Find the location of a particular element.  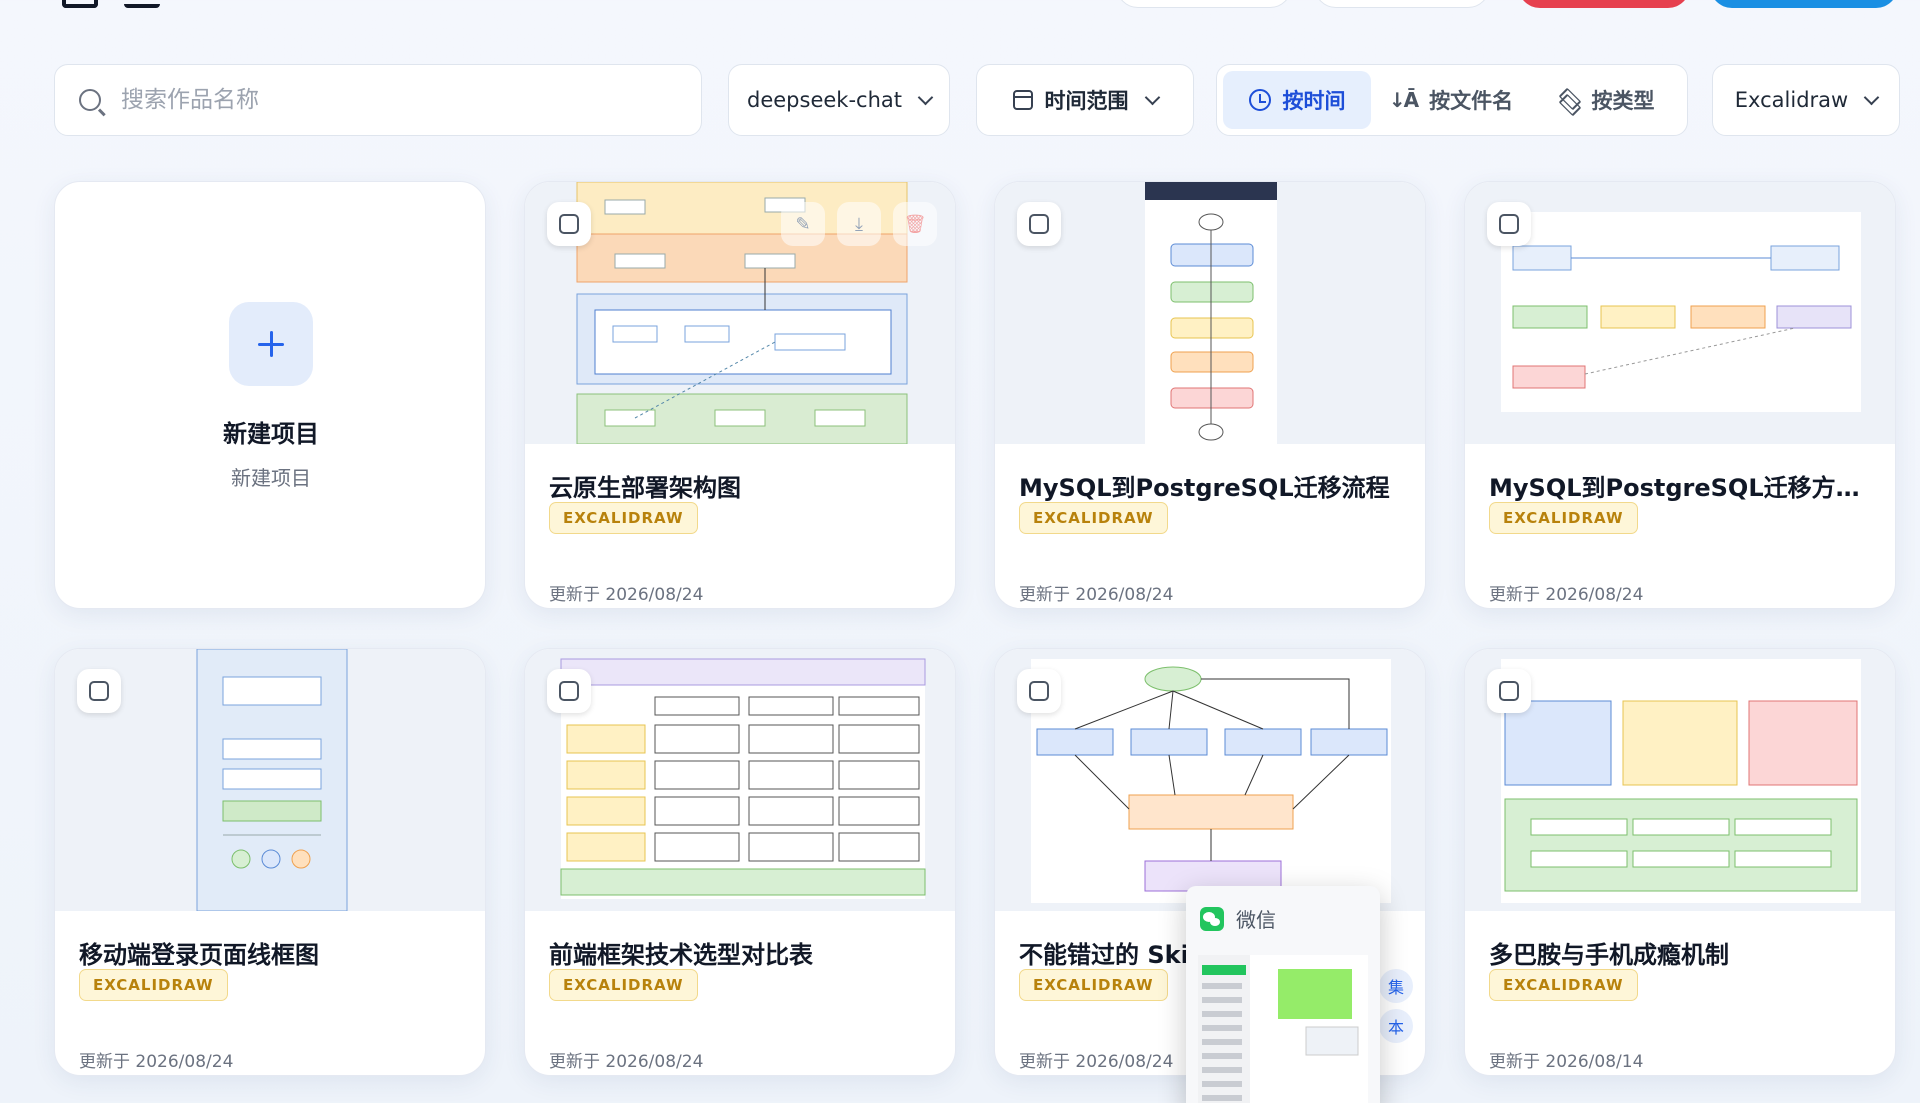

sort-by-time-label: 按时间 is located at coordinates (1314, 101).